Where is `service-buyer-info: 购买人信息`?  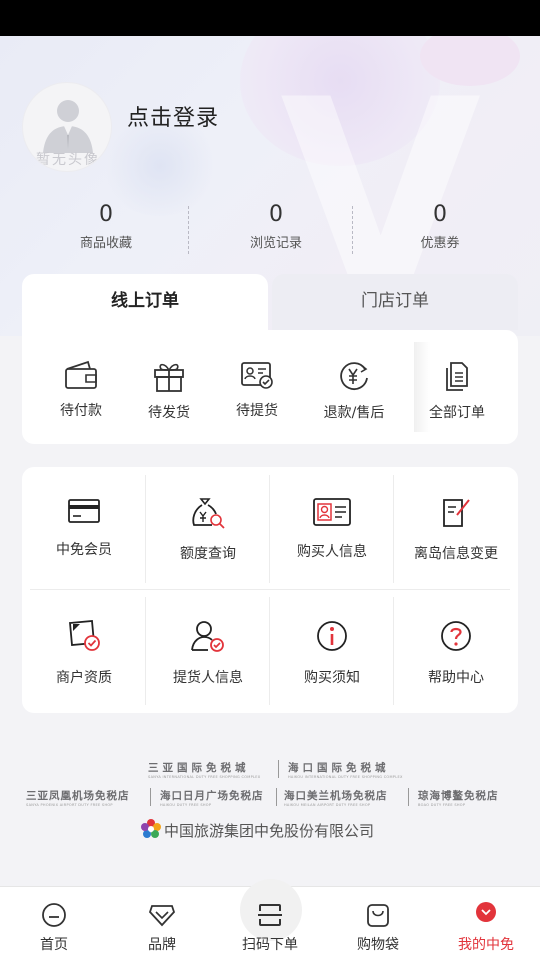
service-buyer-info: 购买人信息 is located at coordinates (332, 526).